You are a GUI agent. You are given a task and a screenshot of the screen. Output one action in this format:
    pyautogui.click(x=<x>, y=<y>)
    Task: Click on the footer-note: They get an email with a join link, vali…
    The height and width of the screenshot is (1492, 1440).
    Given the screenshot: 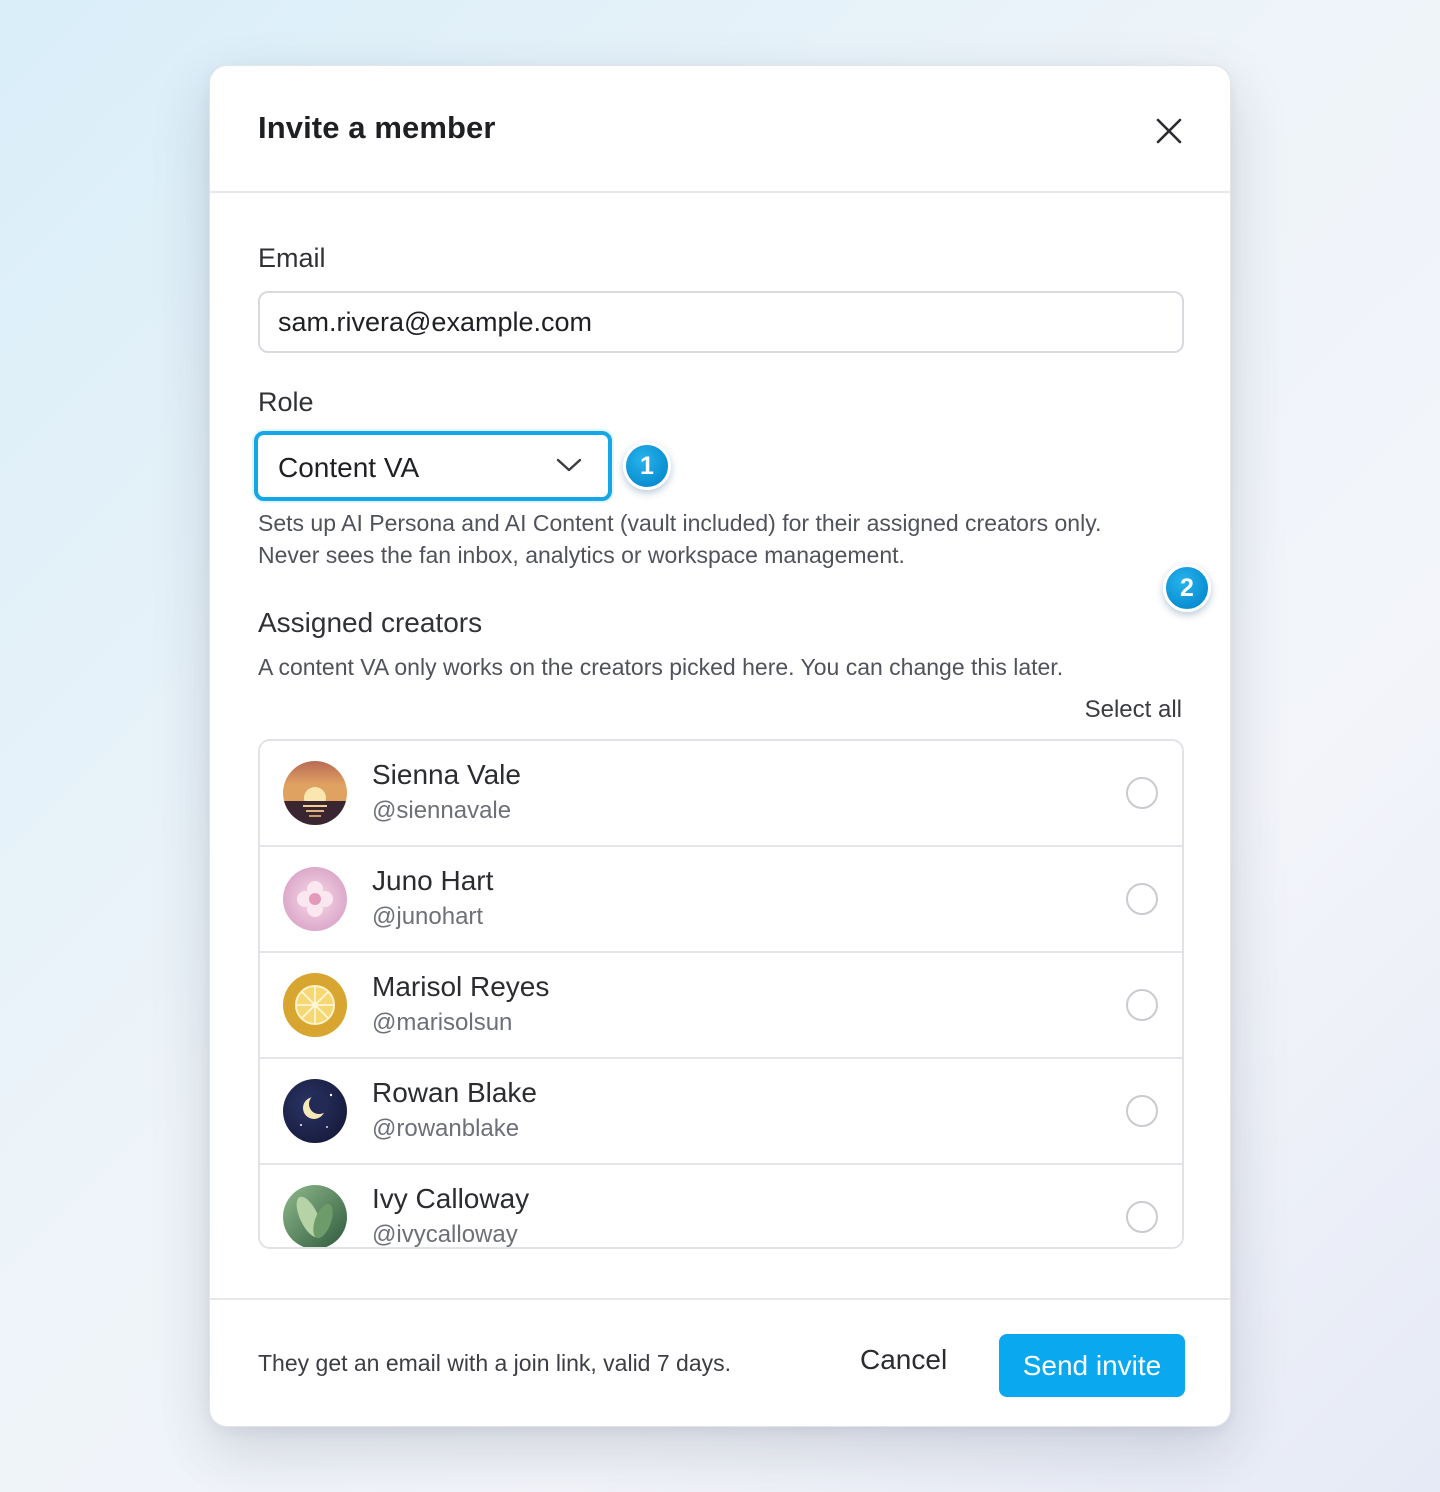 What is the action you would take?
    pyautogui.click(x=495, y=1363)
    